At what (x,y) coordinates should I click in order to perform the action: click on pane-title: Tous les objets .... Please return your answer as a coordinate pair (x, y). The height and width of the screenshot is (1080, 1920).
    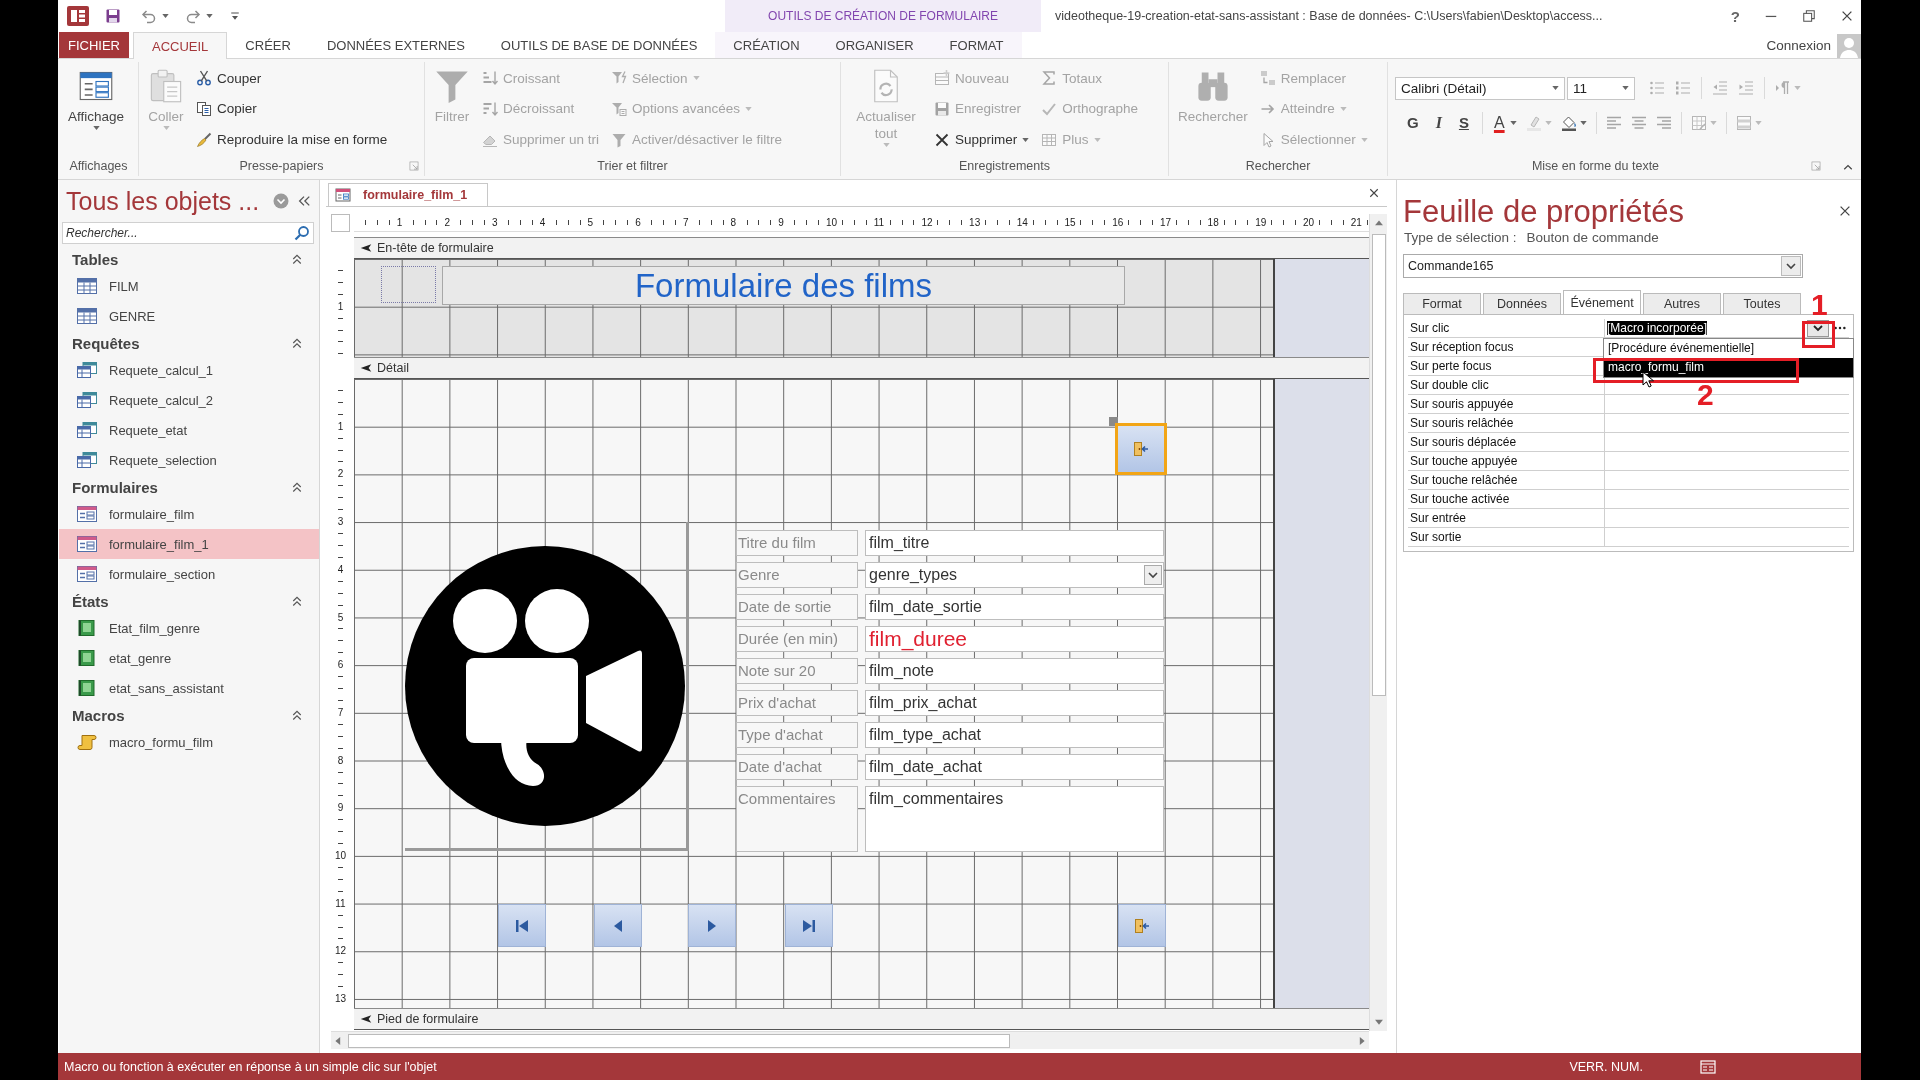
    Looking at the image, I should click on (169, 201).